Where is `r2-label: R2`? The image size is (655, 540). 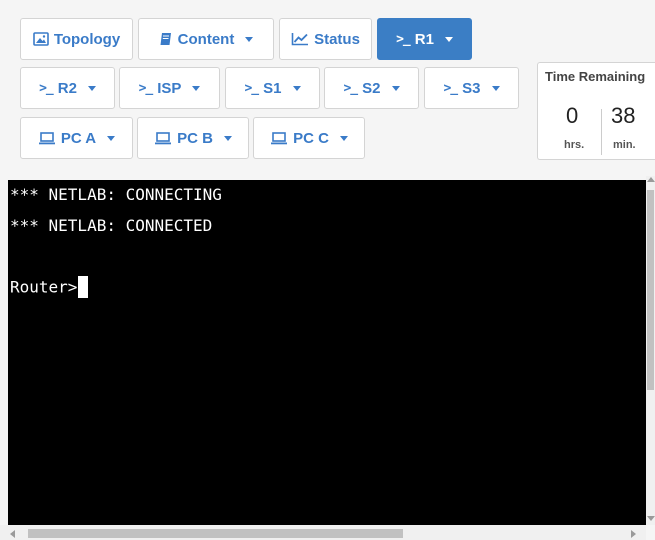
r2-label: R2 is located at coordinates (67, 88).